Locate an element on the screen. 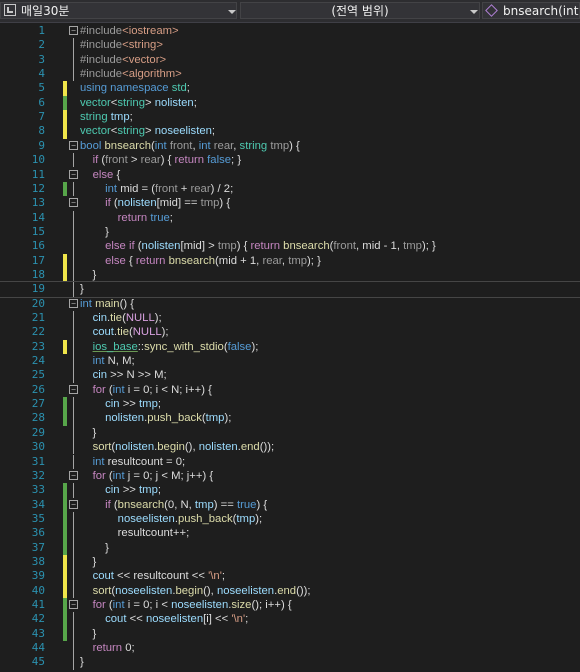 This screenshot has width=580, height=672. line-number: 11 is located at coordinates (38, 174).